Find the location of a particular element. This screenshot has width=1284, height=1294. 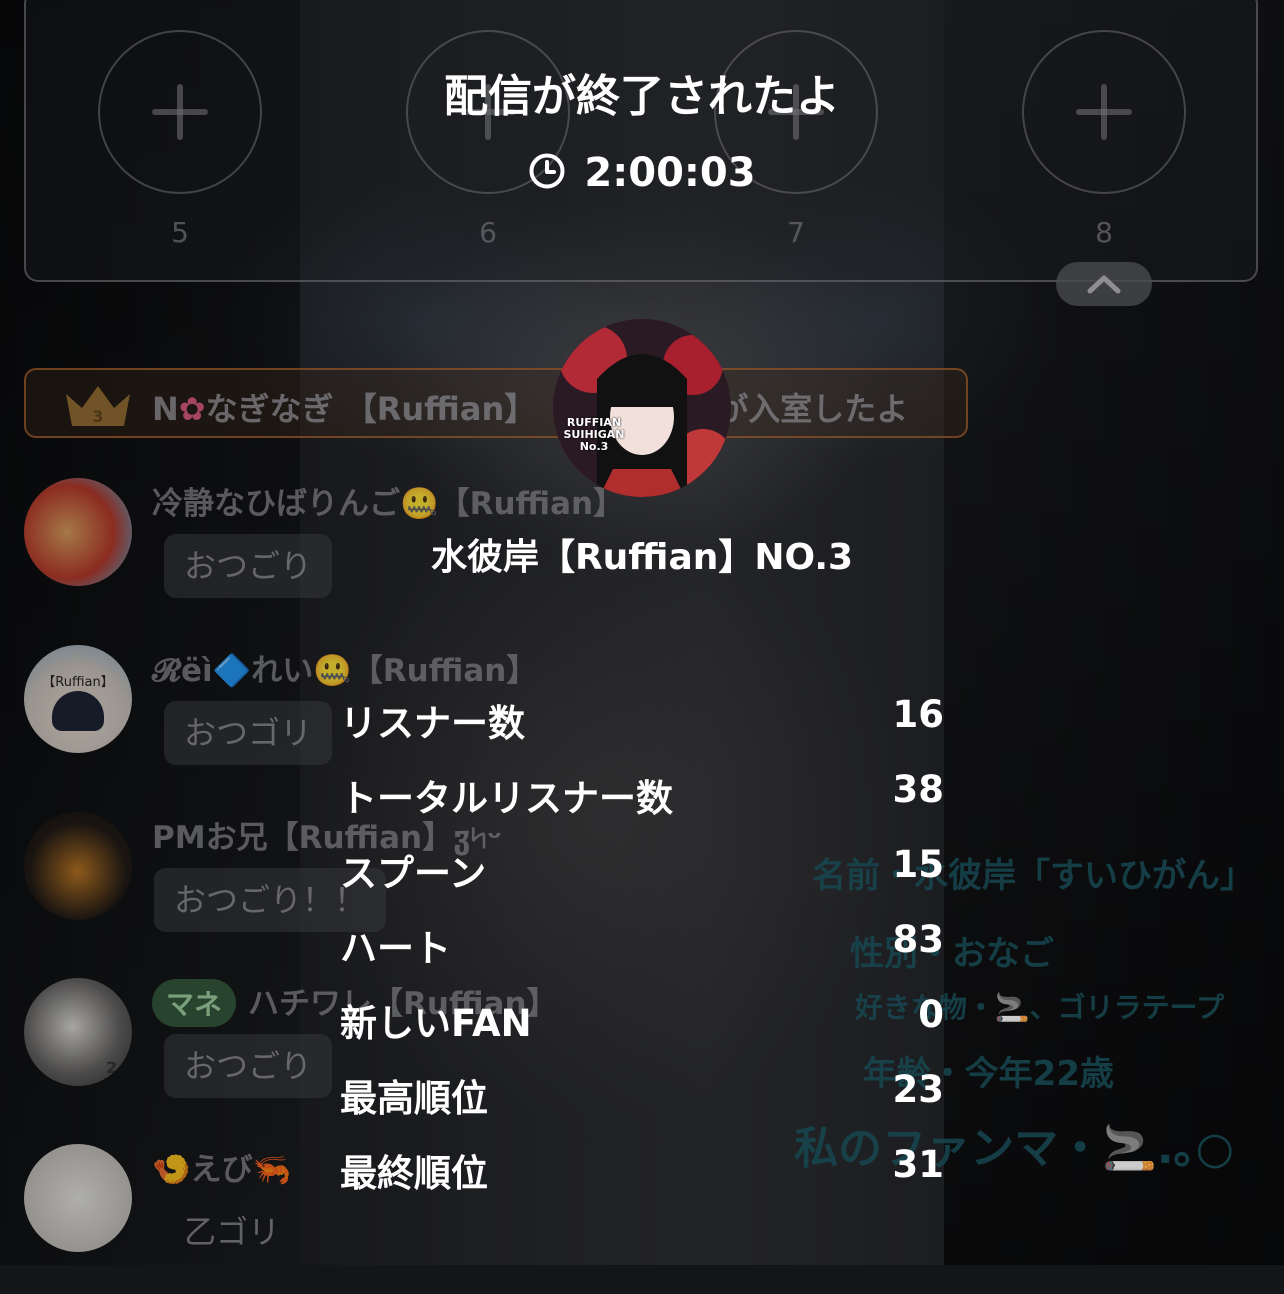

flower-icon: ✿ is located at coordinates (192, 409).